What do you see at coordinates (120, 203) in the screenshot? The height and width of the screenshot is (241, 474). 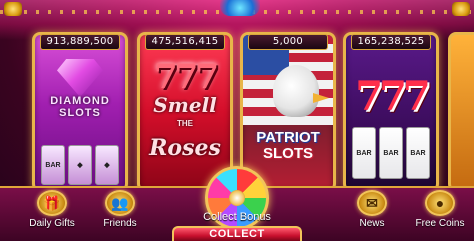 I see `friends-icon: 👥` at bounding box center [120, 203].